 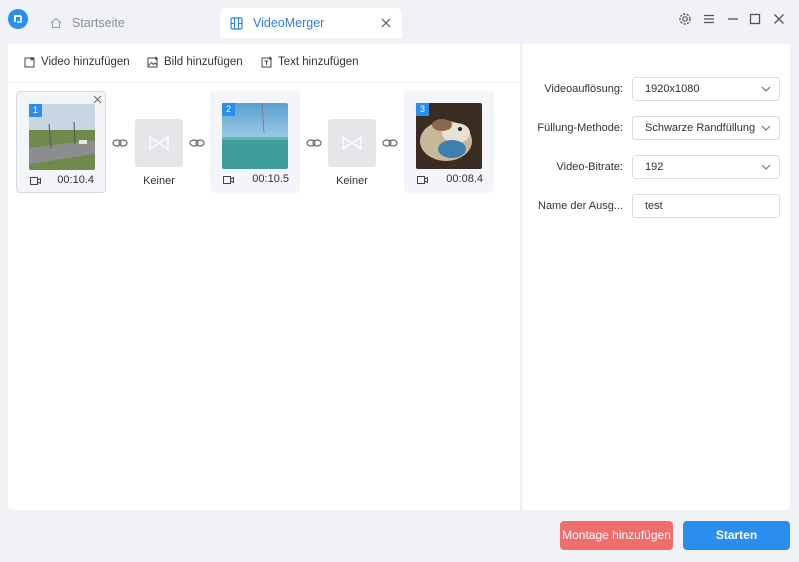 What do you see at coordinates (228, 109) in the screenshot?
I see `clip-index-badge: 2` at bounding box center [228, 109].